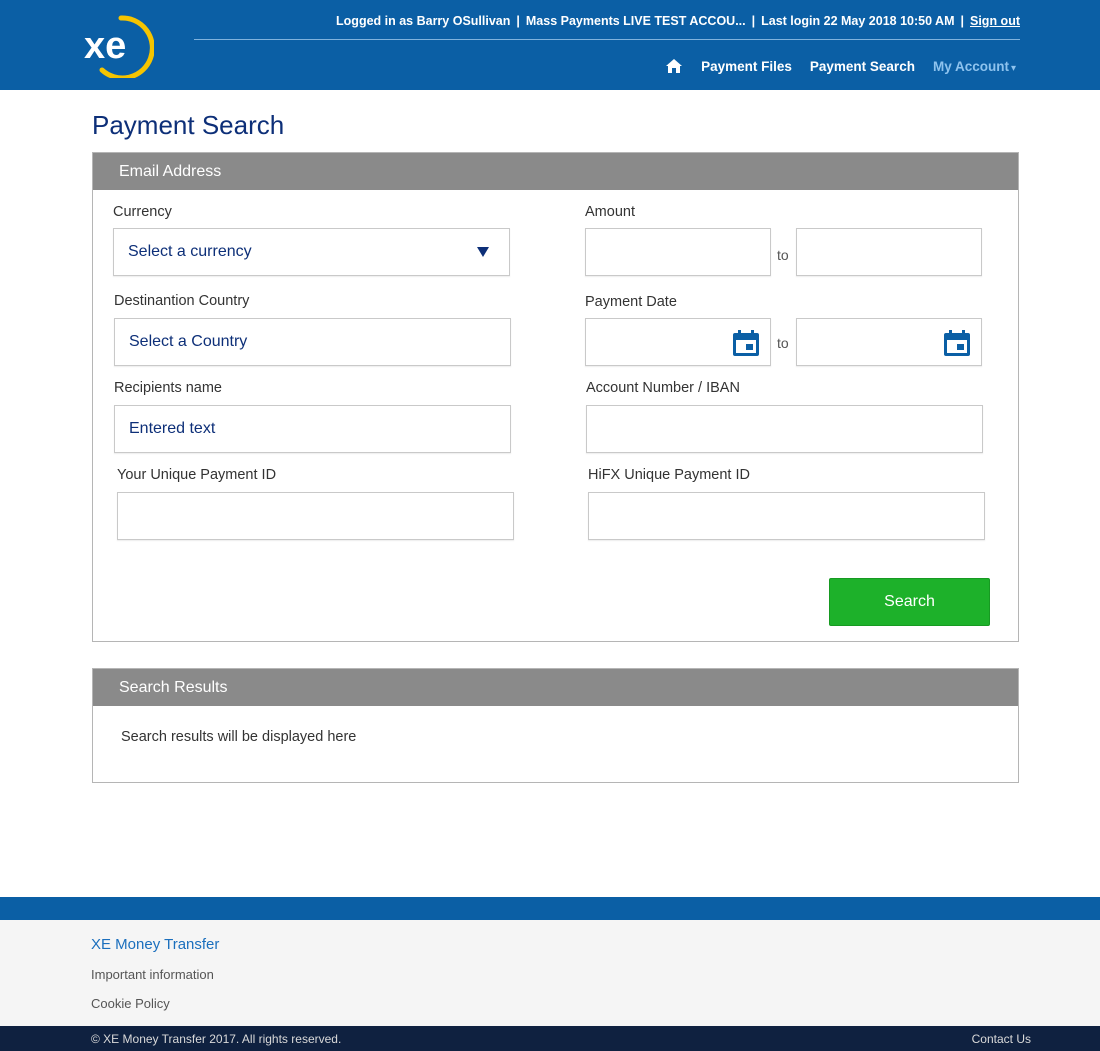 The width and height of the screenshot is (1100, 1051). I want to click on logo-text: xe, so click(105, 46).